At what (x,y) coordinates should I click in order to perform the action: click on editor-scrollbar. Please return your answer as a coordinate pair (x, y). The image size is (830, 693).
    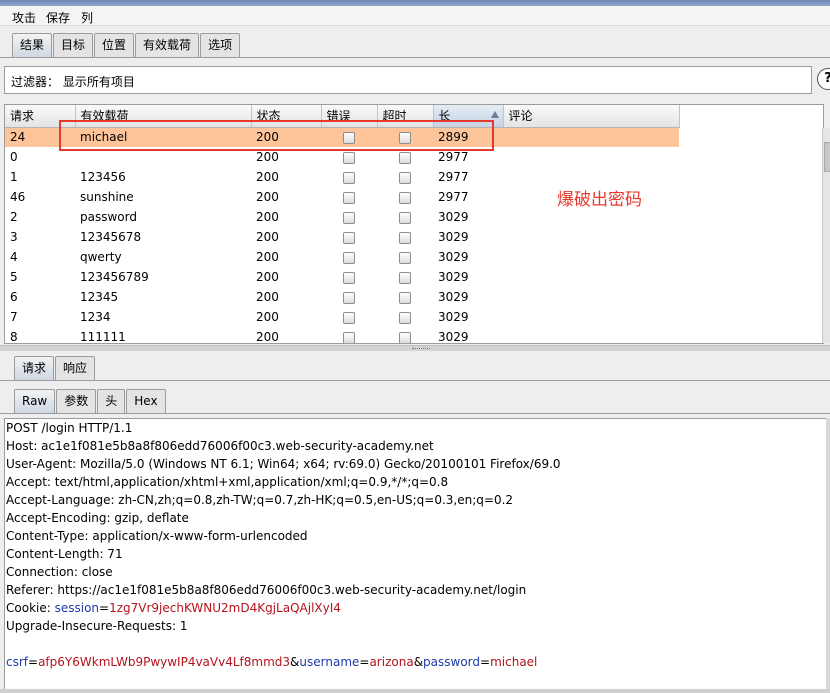
    Looking at the image, I should click on (828, 555).